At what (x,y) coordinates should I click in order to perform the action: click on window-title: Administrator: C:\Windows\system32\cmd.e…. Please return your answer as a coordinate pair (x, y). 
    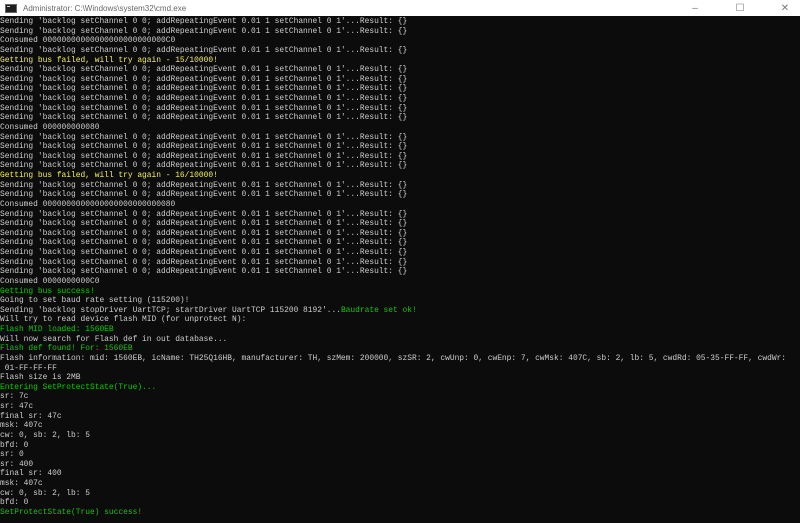
    Looking at the image, I should click on (105, 8).